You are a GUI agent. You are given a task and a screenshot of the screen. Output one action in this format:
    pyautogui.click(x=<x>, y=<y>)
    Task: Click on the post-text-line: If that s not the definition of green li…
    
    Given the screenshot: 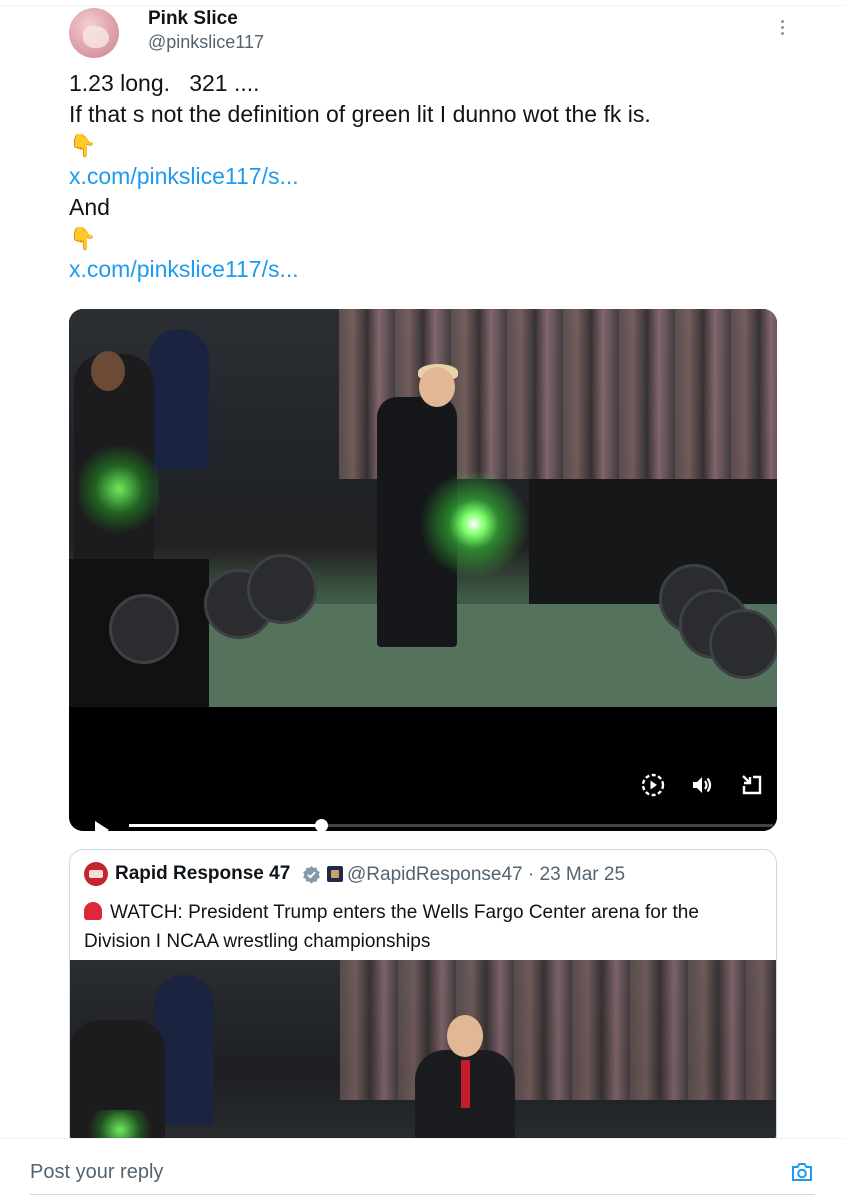 What is the action you would take?
    pyautogui.click(x=360, y=114)
    